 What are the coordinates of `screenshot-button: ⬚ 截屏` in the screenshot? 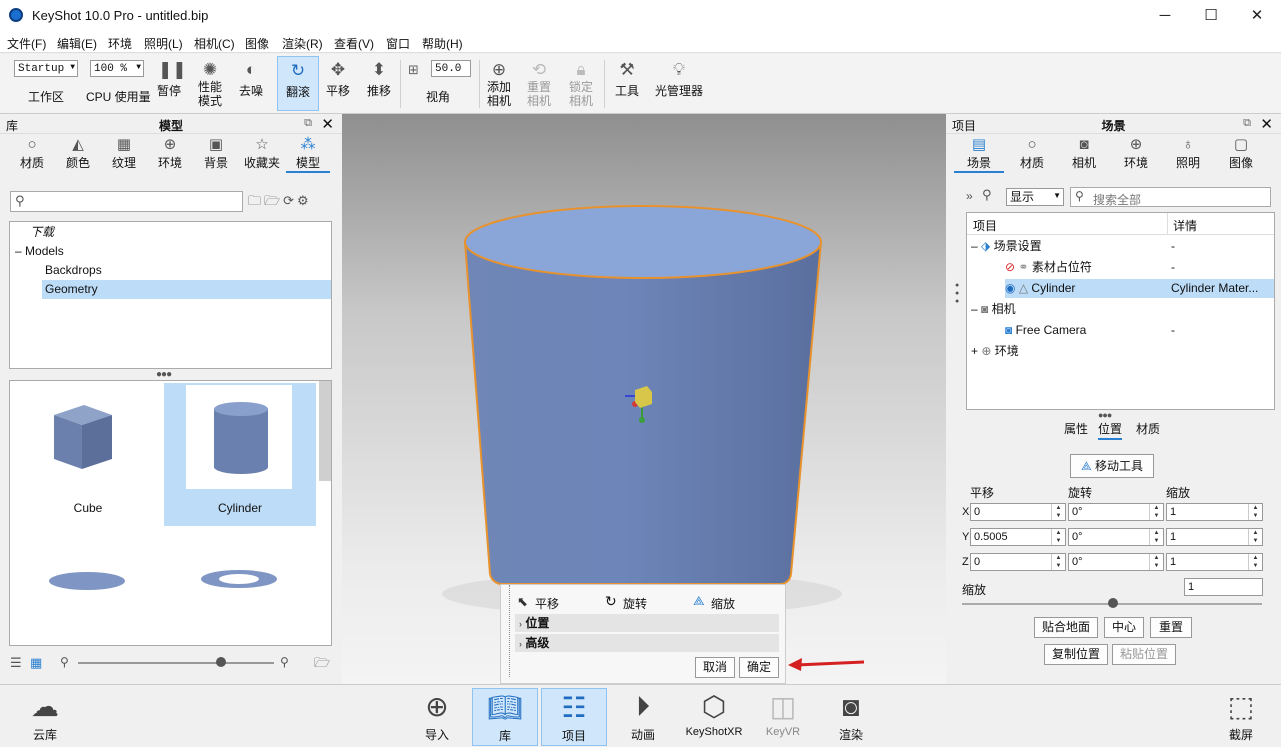 It's located at (1241, 715).